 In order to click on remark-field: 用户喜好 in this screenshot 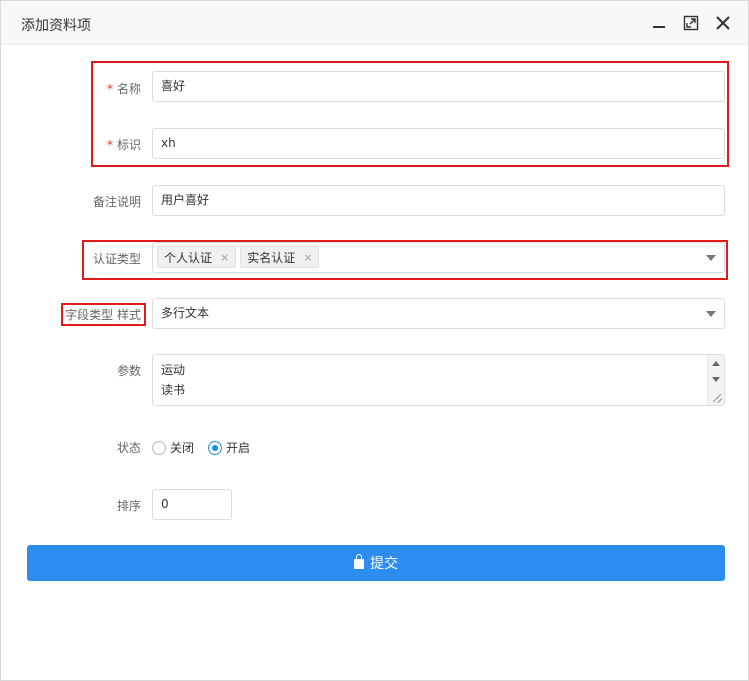, I will do `click(438, 200)`.